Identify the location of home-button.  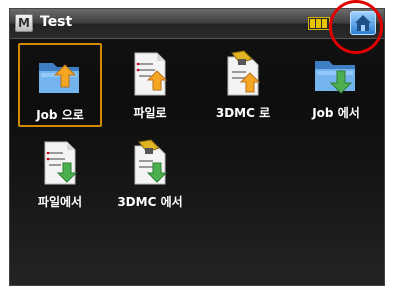
(363, 23).